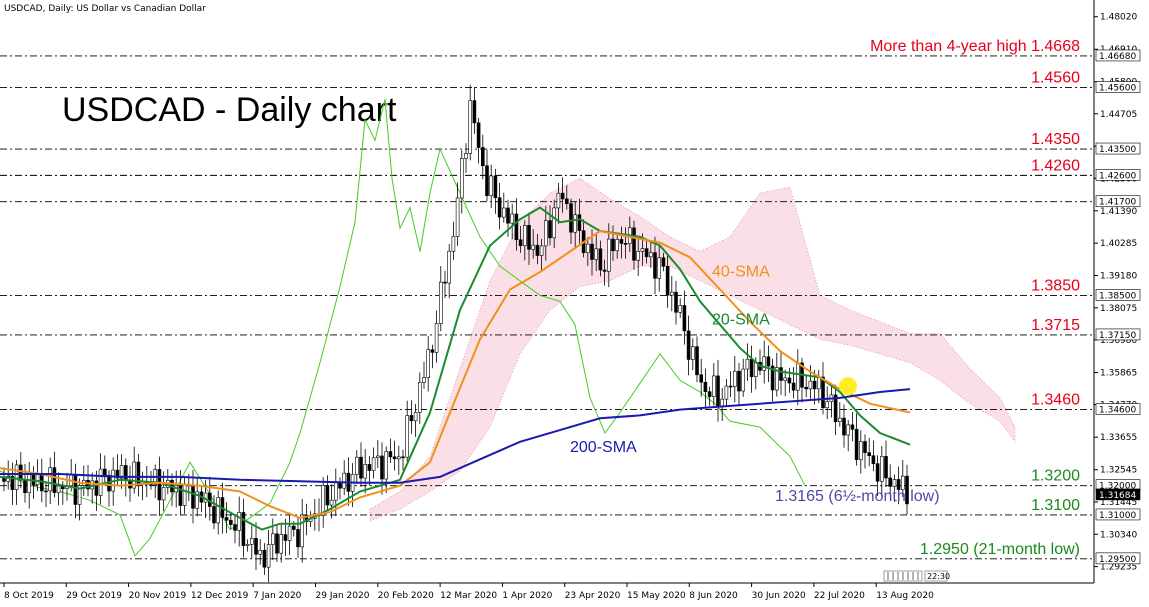 The width and height of the screenshot is (1149, 607). What do you see at coordinates (1055, 285) in the screenshot?
I see `level-label: 1.3850` at bounding box center [1055, 285].